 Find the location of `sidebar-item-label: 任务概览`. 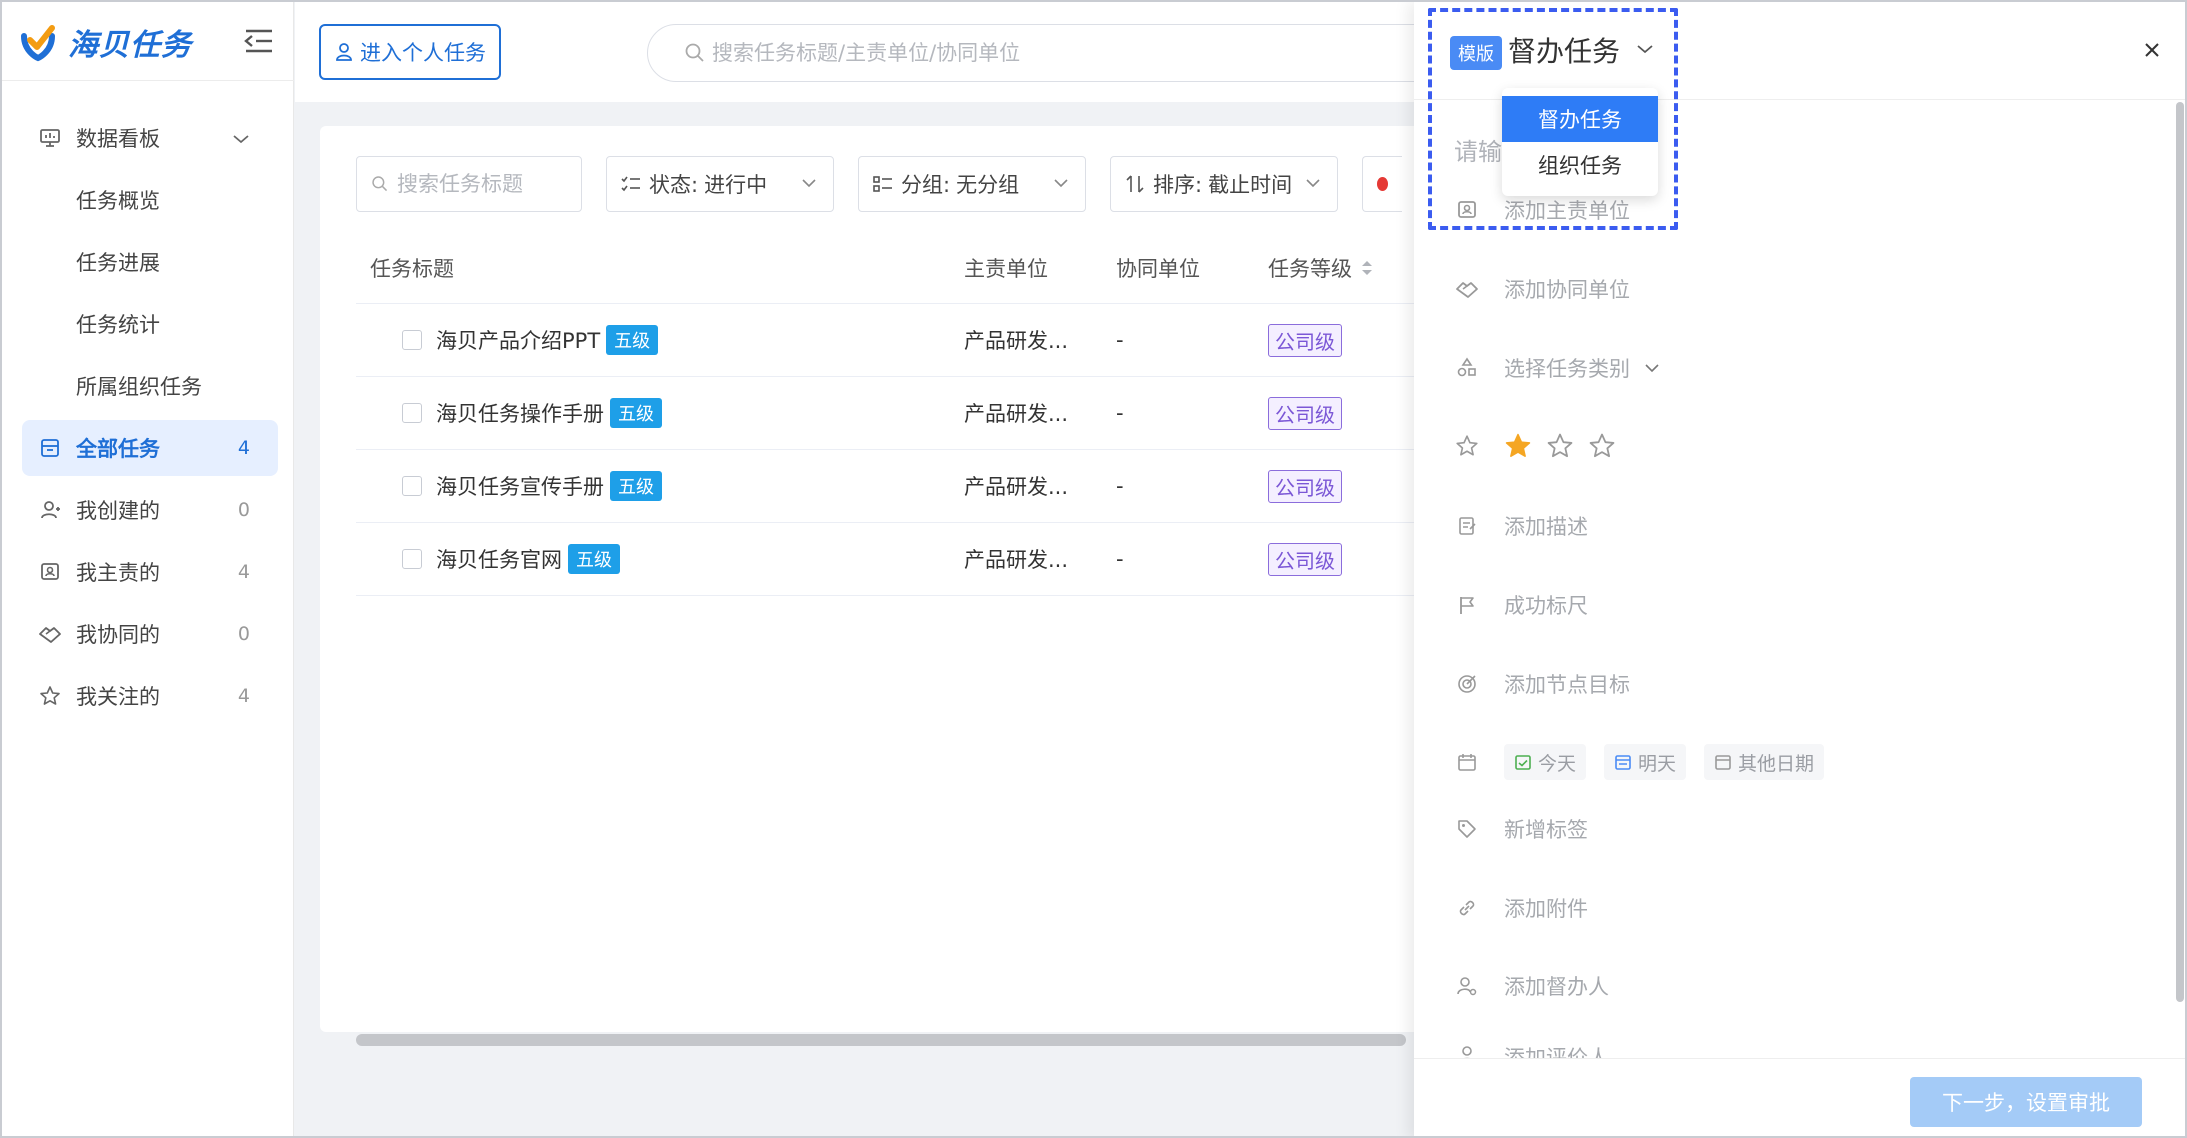

sidebar-item-label: 任务概览 is located at coordinates (118, 201).